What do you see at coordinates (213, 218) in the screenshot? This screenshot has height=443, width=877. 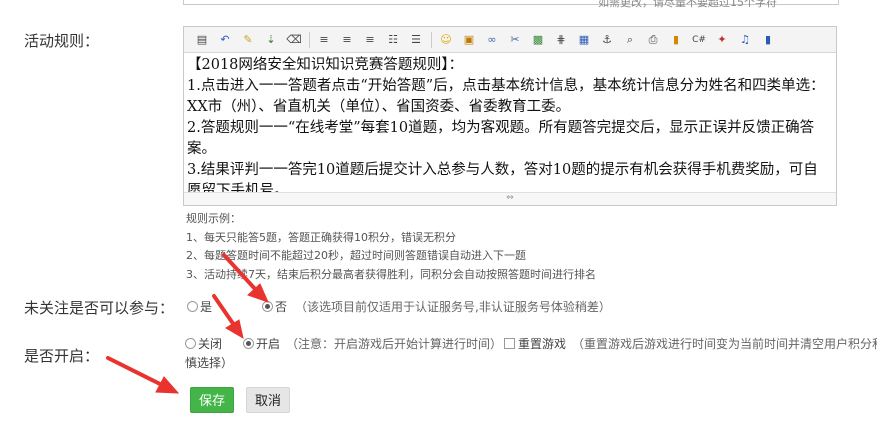 I see `rules-example-title: 规则示例：` at bounding box center [213, 218].